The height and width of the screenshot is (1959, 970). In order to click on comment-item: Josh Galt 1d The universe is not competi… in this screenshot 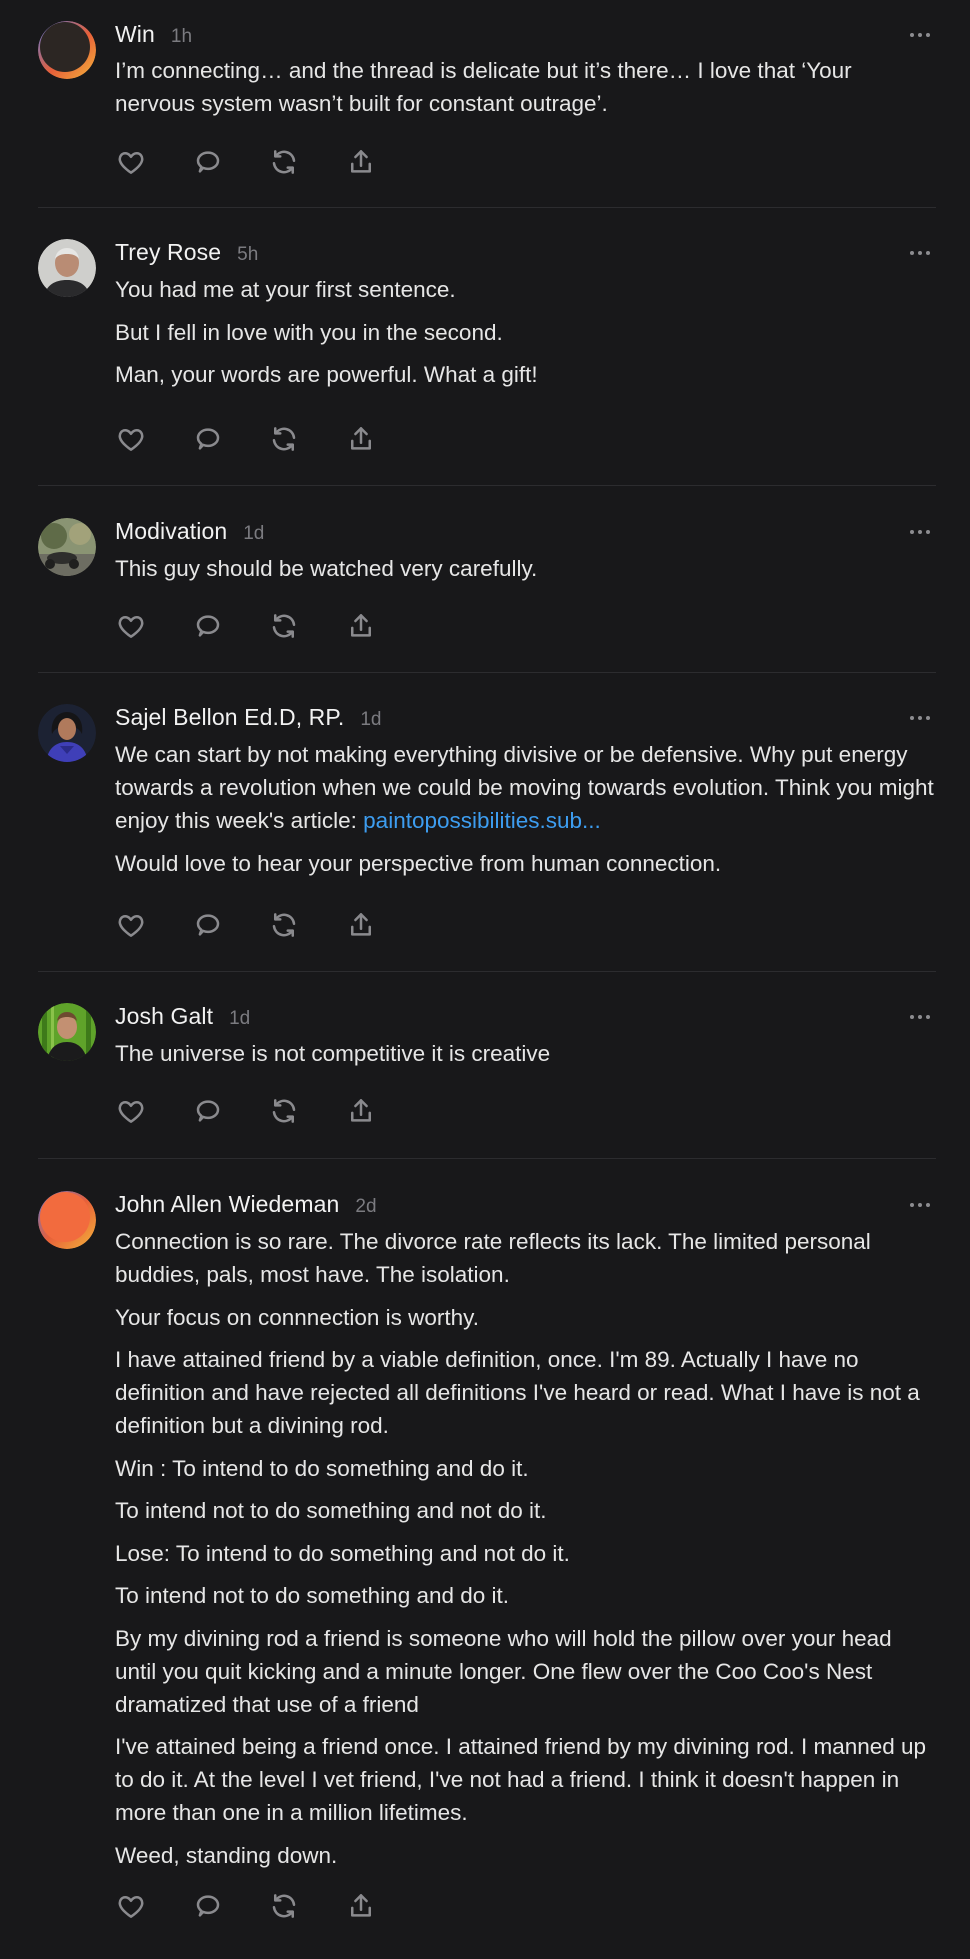, I will do `click(487, 1065)`.